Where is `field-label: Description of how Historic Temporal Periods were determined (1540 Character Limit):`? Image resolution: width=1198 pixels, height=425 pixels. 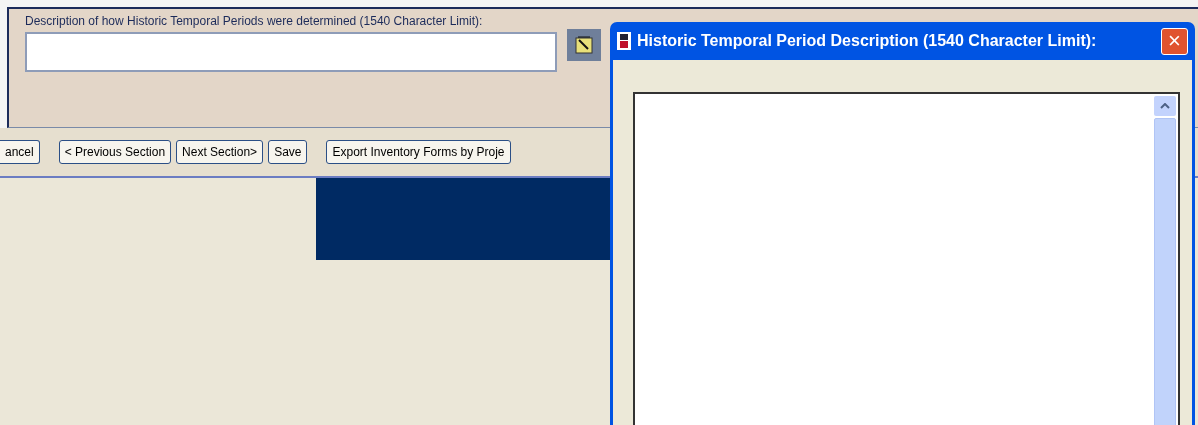
field-label: Description of how Historic Temporal Periods were determined (1540 Character Limit): is located at coordinates (254, 21).